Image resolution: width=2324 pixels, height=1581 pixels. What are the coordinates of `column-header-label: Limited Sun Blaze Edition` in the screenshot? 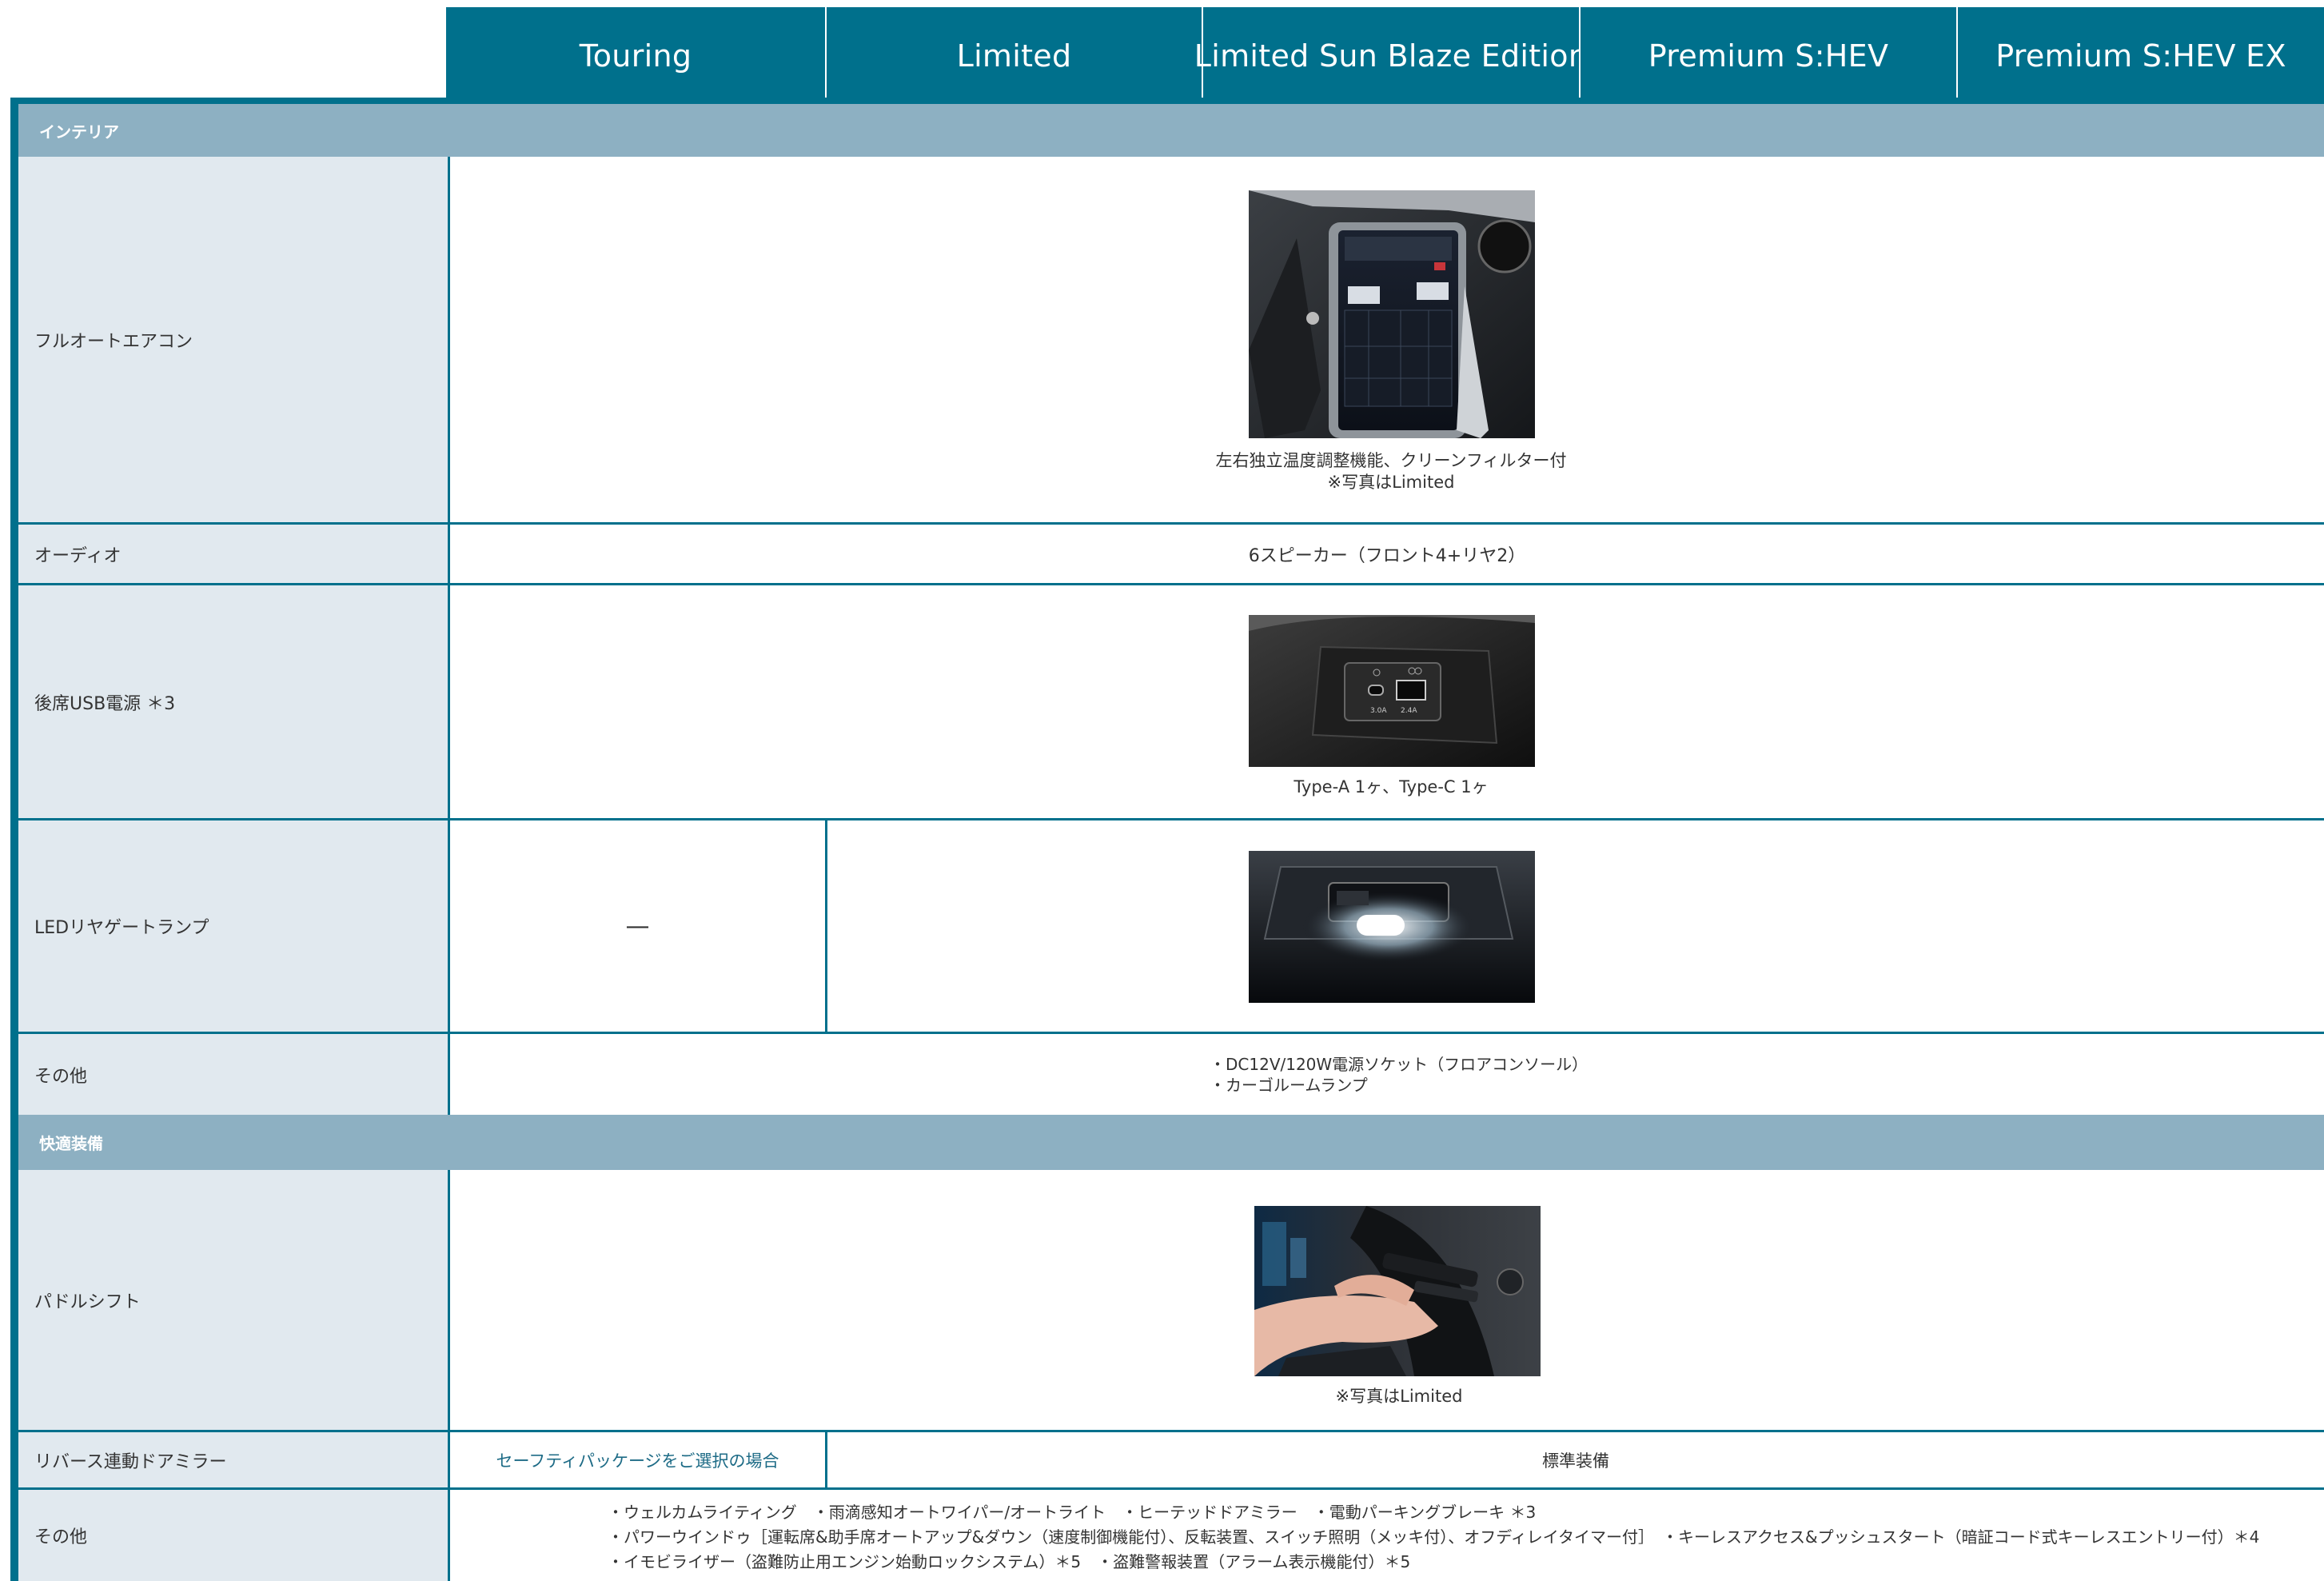 It's located at (1392, 56).